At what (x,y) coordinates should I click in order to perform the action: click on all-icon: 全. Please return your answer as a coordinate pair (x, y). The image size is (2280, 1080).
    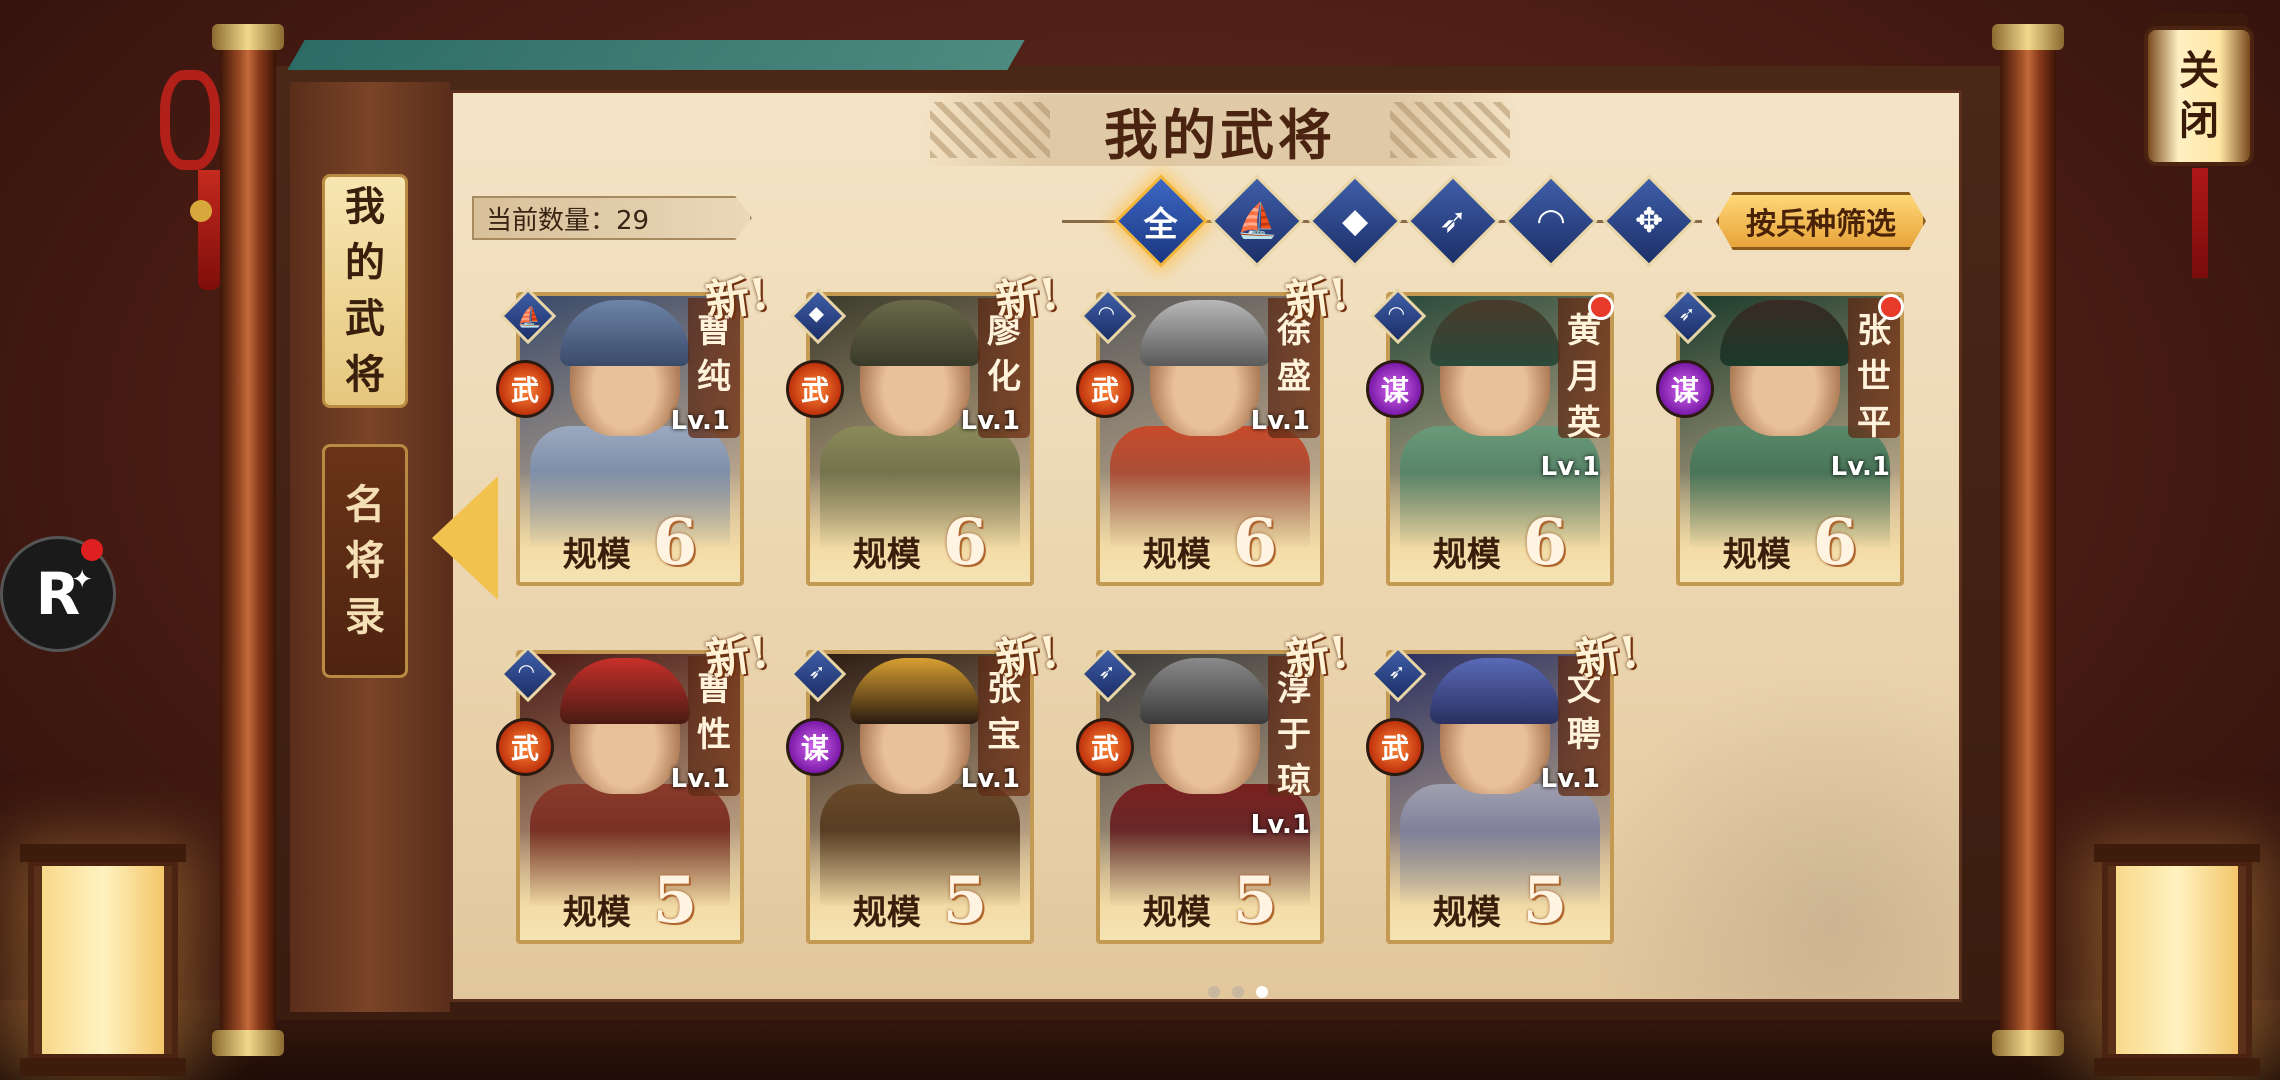
    Looking at the image, I should click on (1161, 224).